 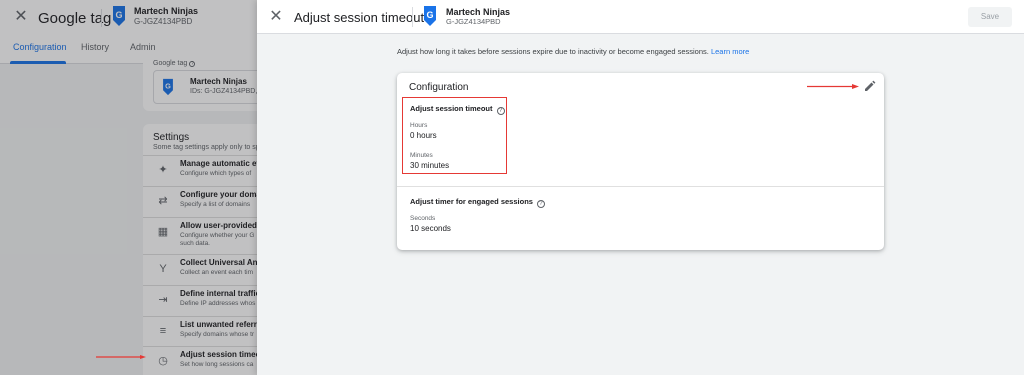 I want to click on session-timeout-heading: Adjust session timeout?, so click(x=457, y=109).